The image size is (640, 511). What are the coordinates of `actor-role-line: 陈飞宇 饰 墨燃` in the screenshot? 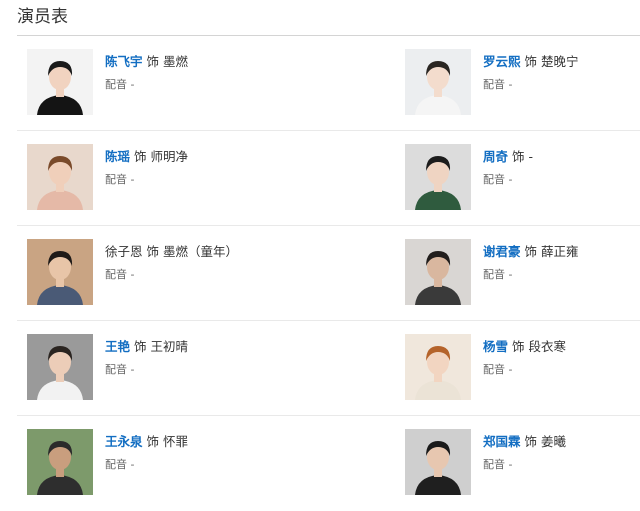 It's located at (146, 60).